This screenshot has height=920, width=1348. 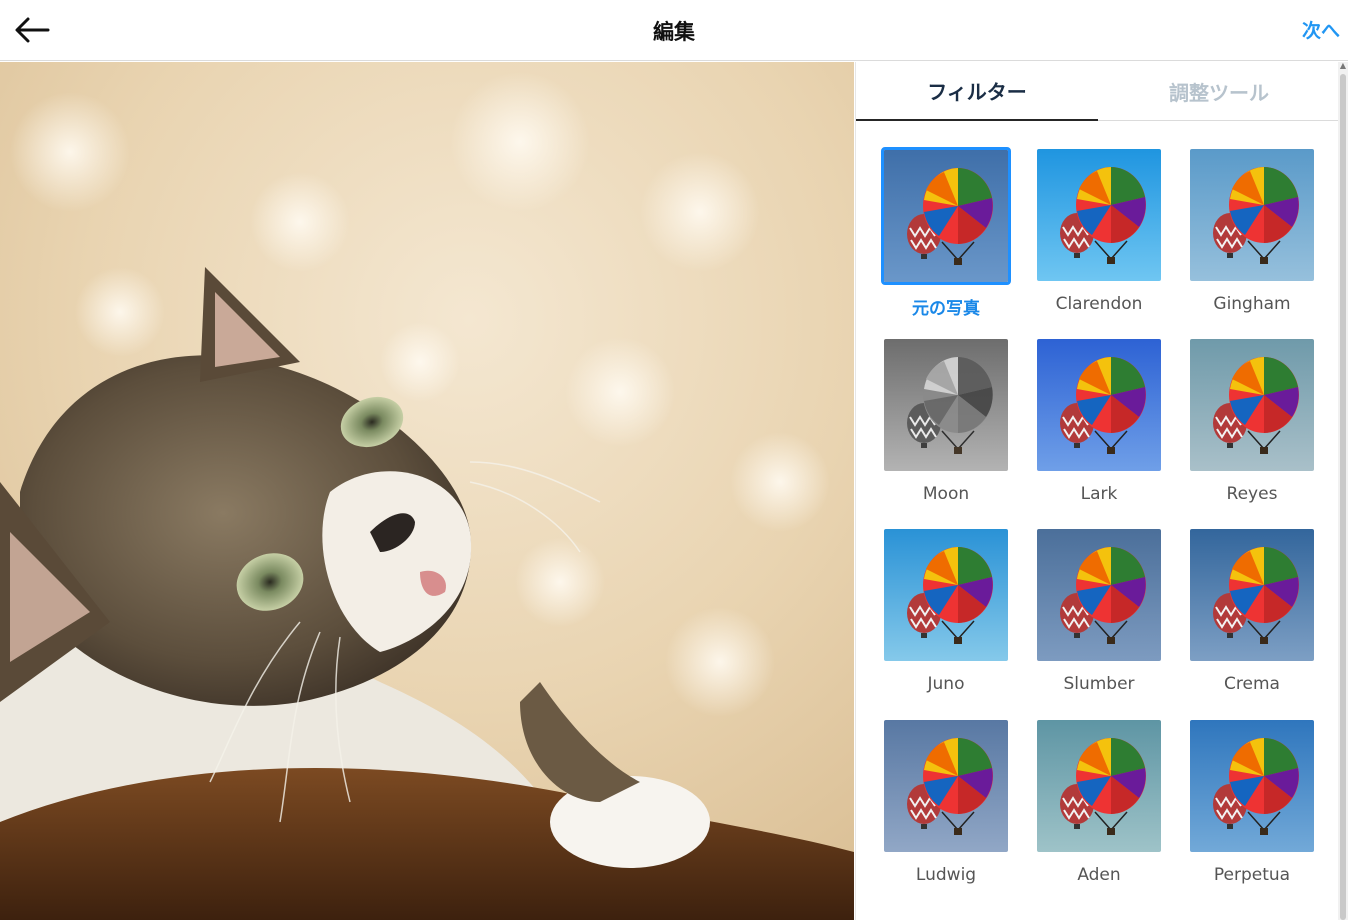 I want to click on filter-item: 元の写真, so click(x=946, y=238).